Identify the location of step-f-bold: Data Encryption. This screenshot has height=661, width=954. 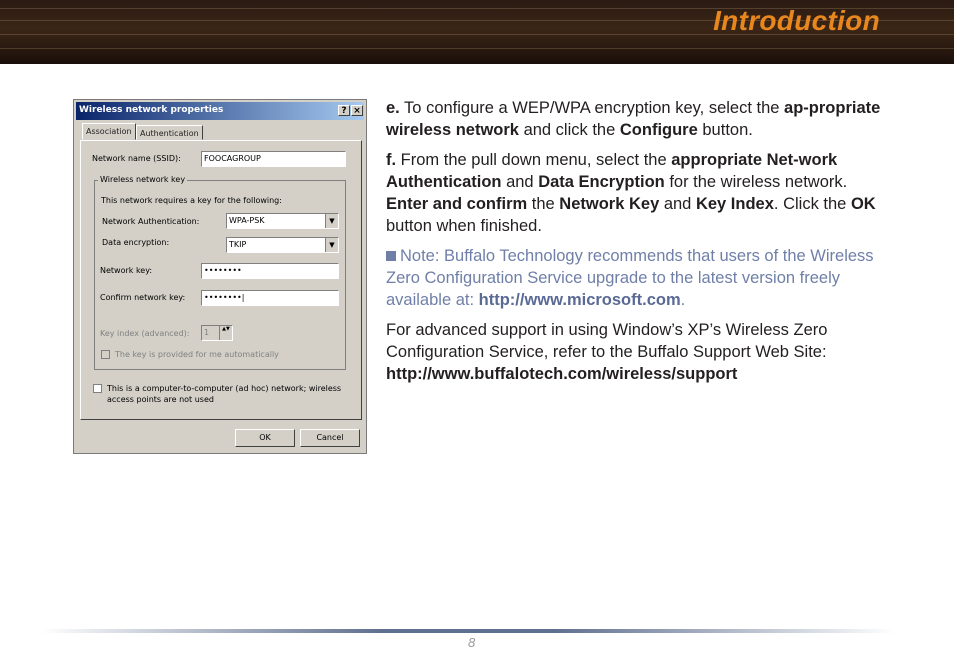
(601, 182).